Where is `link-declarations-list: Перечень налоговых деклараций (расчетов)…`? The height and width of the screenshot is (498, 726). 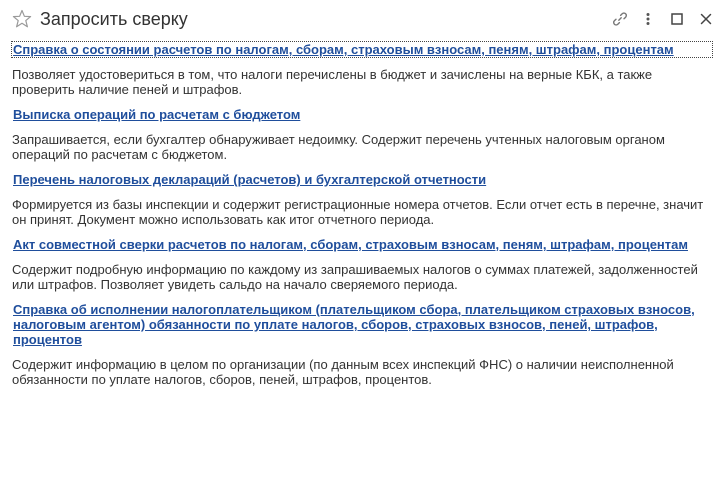 link-declarations-list: Перечень налоговых деклараций (расчетов)… is located at coordinates (362, 179).